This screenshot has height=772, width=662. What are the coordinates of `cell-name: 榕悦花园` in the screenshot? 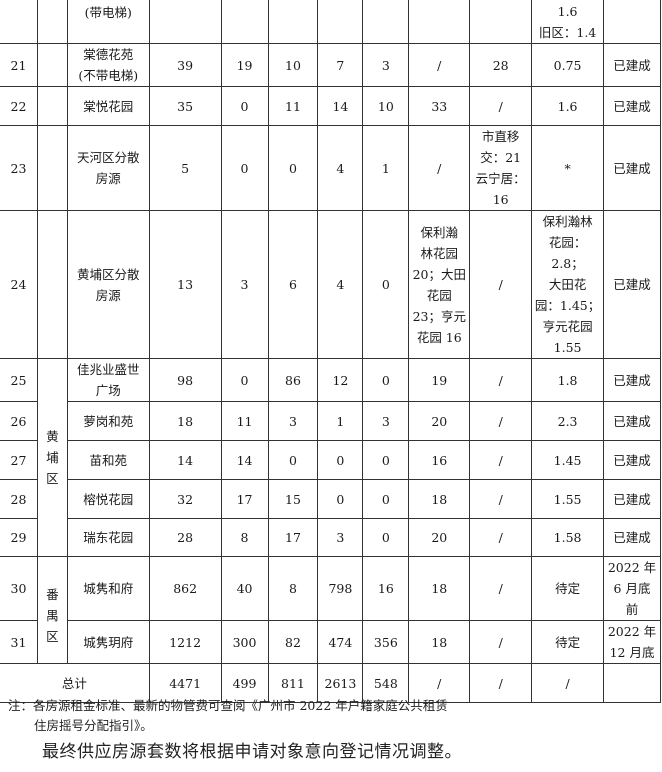 It's located at (108, 499).